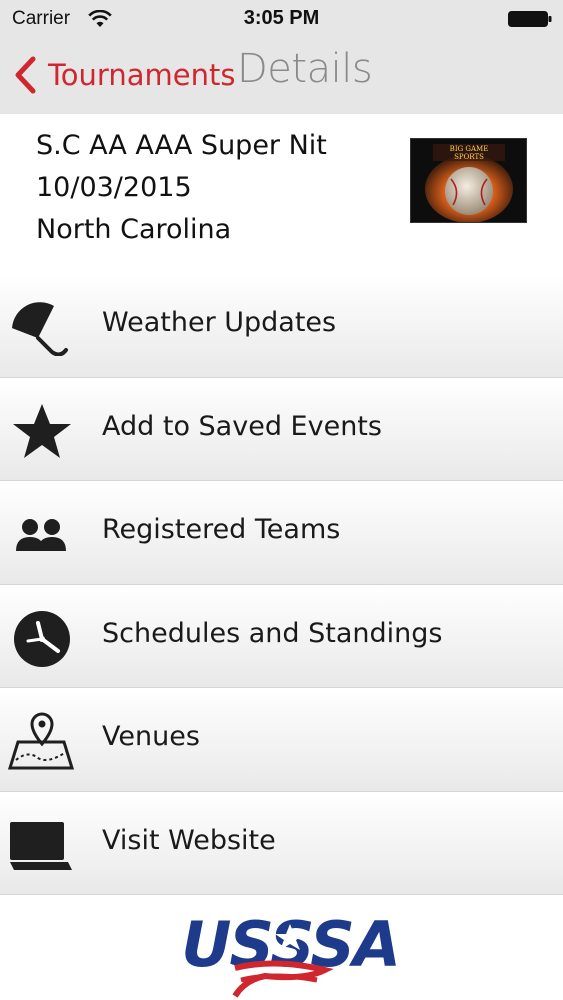 The image size is (563, 1000). What do you see at coordinates (134, 229) in the screenshot?
I see `tournament-location: North Carolina` at bounding box center [134, 229].